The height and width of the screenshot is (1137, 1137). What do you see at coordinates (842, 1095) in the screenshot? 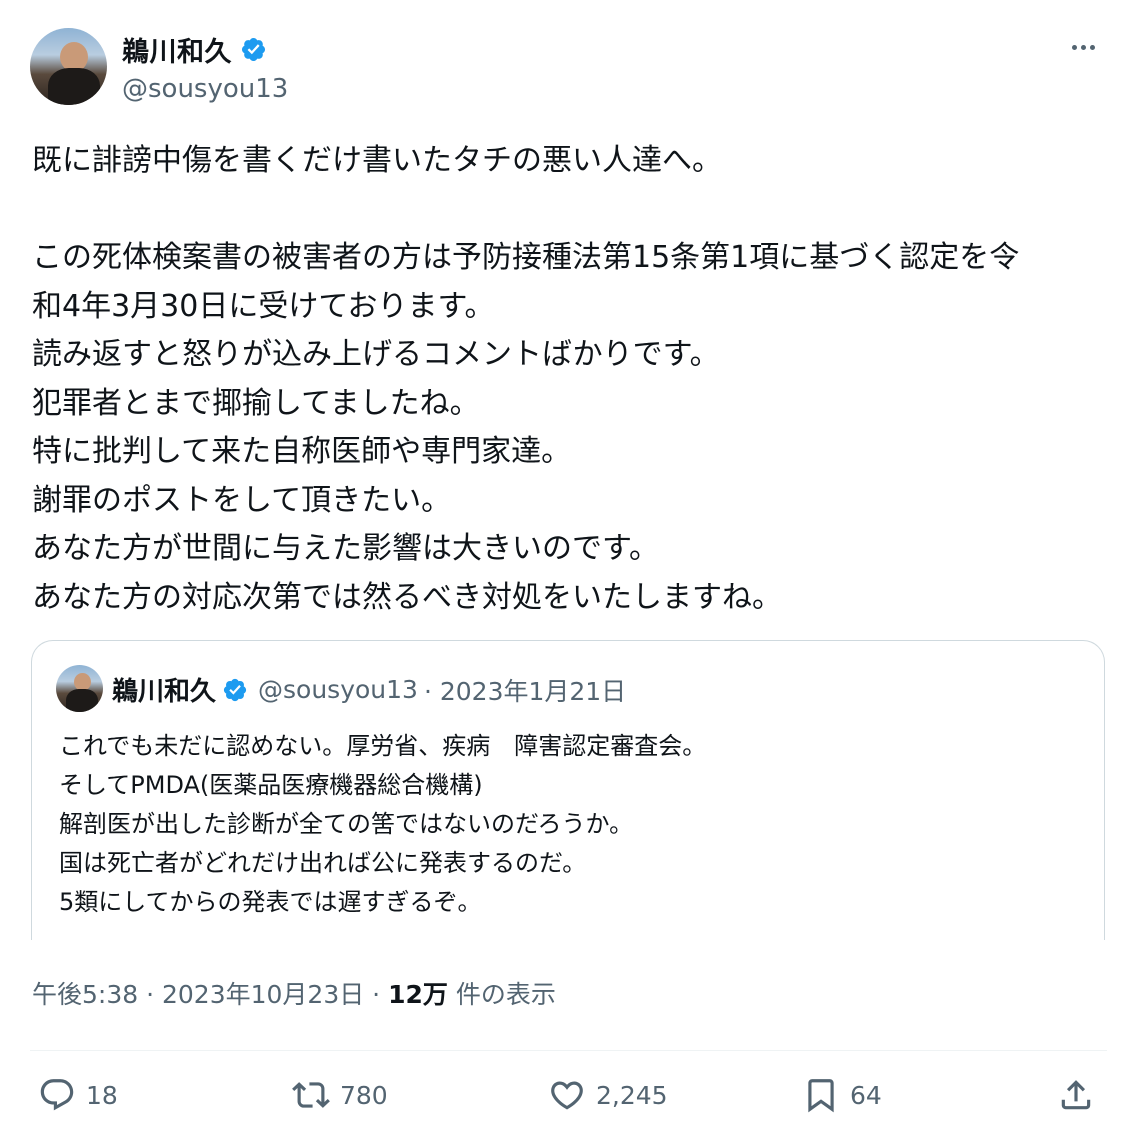
I see `bookmark-button: 64` at bounding box center [842, 1095].